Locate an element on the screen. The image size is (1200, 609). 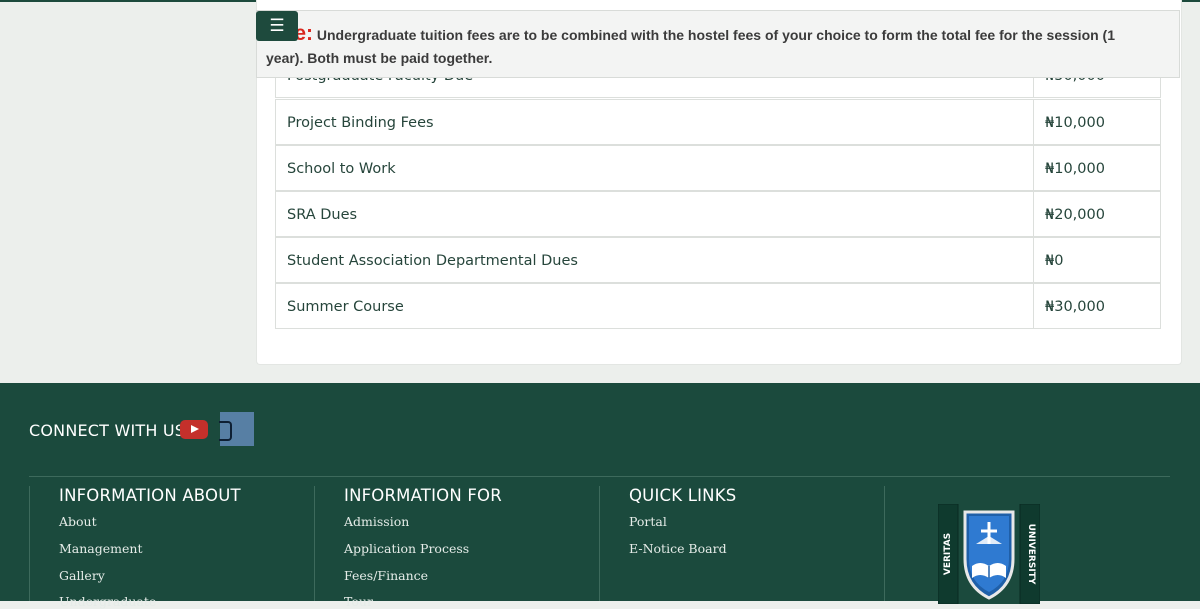
fee-name: Project Binding Fees is located at coordinates (654, 122).